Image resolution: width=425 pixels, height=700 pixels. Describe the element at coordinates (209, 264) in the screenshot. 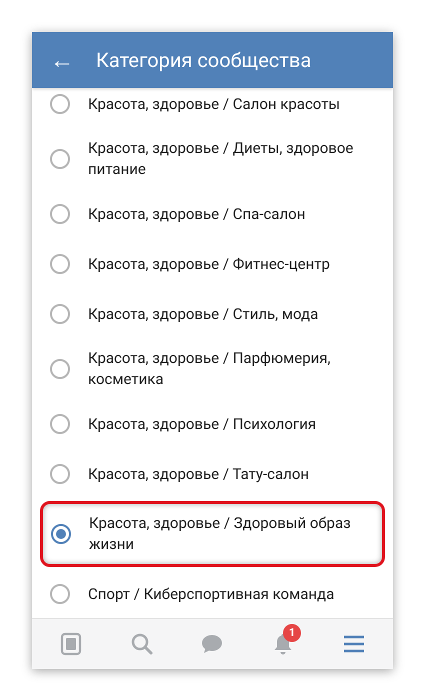

I see `option-label: Красота, здоровье / Фитнес-центр` at that location.